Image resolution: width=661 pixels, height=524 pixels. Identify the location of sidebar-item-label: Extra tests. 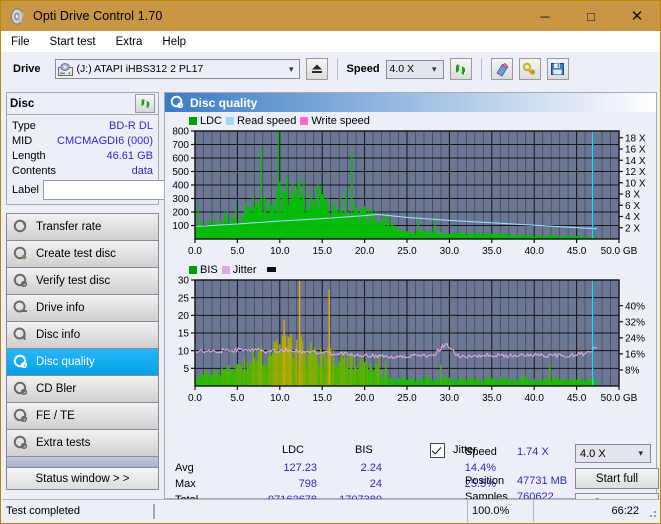
(63, 443).